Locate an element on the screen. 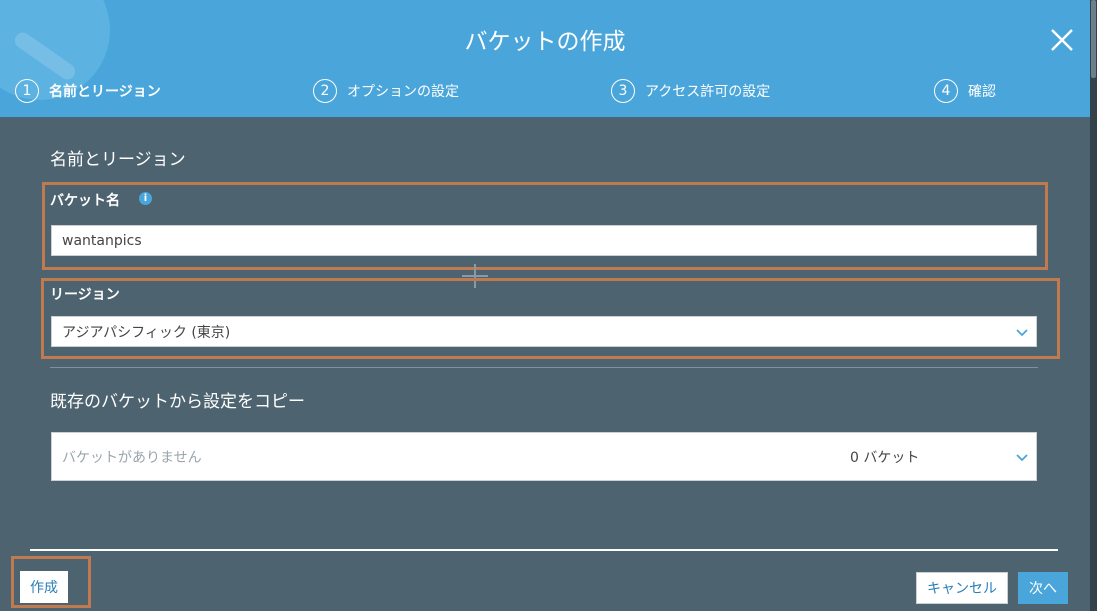  step-number: 1 is located at coordinates (27, 91).